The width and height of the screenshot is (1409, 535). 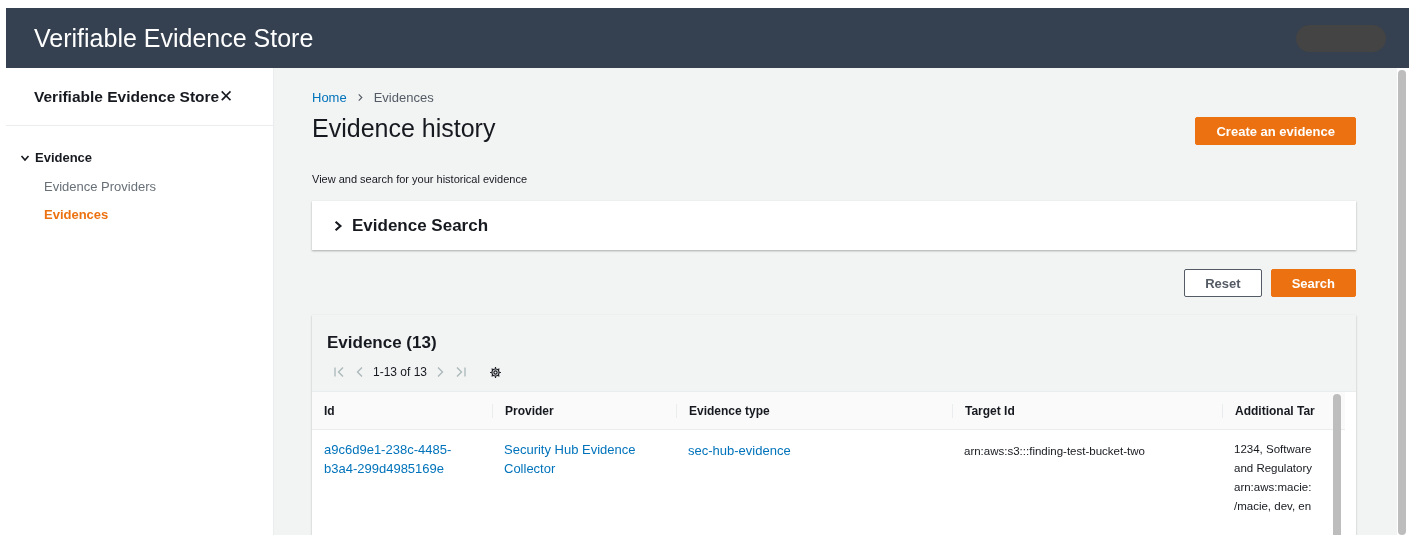 I want to click on cell-link: Security Hub Evidence Collector, so click(x=570, y=459).